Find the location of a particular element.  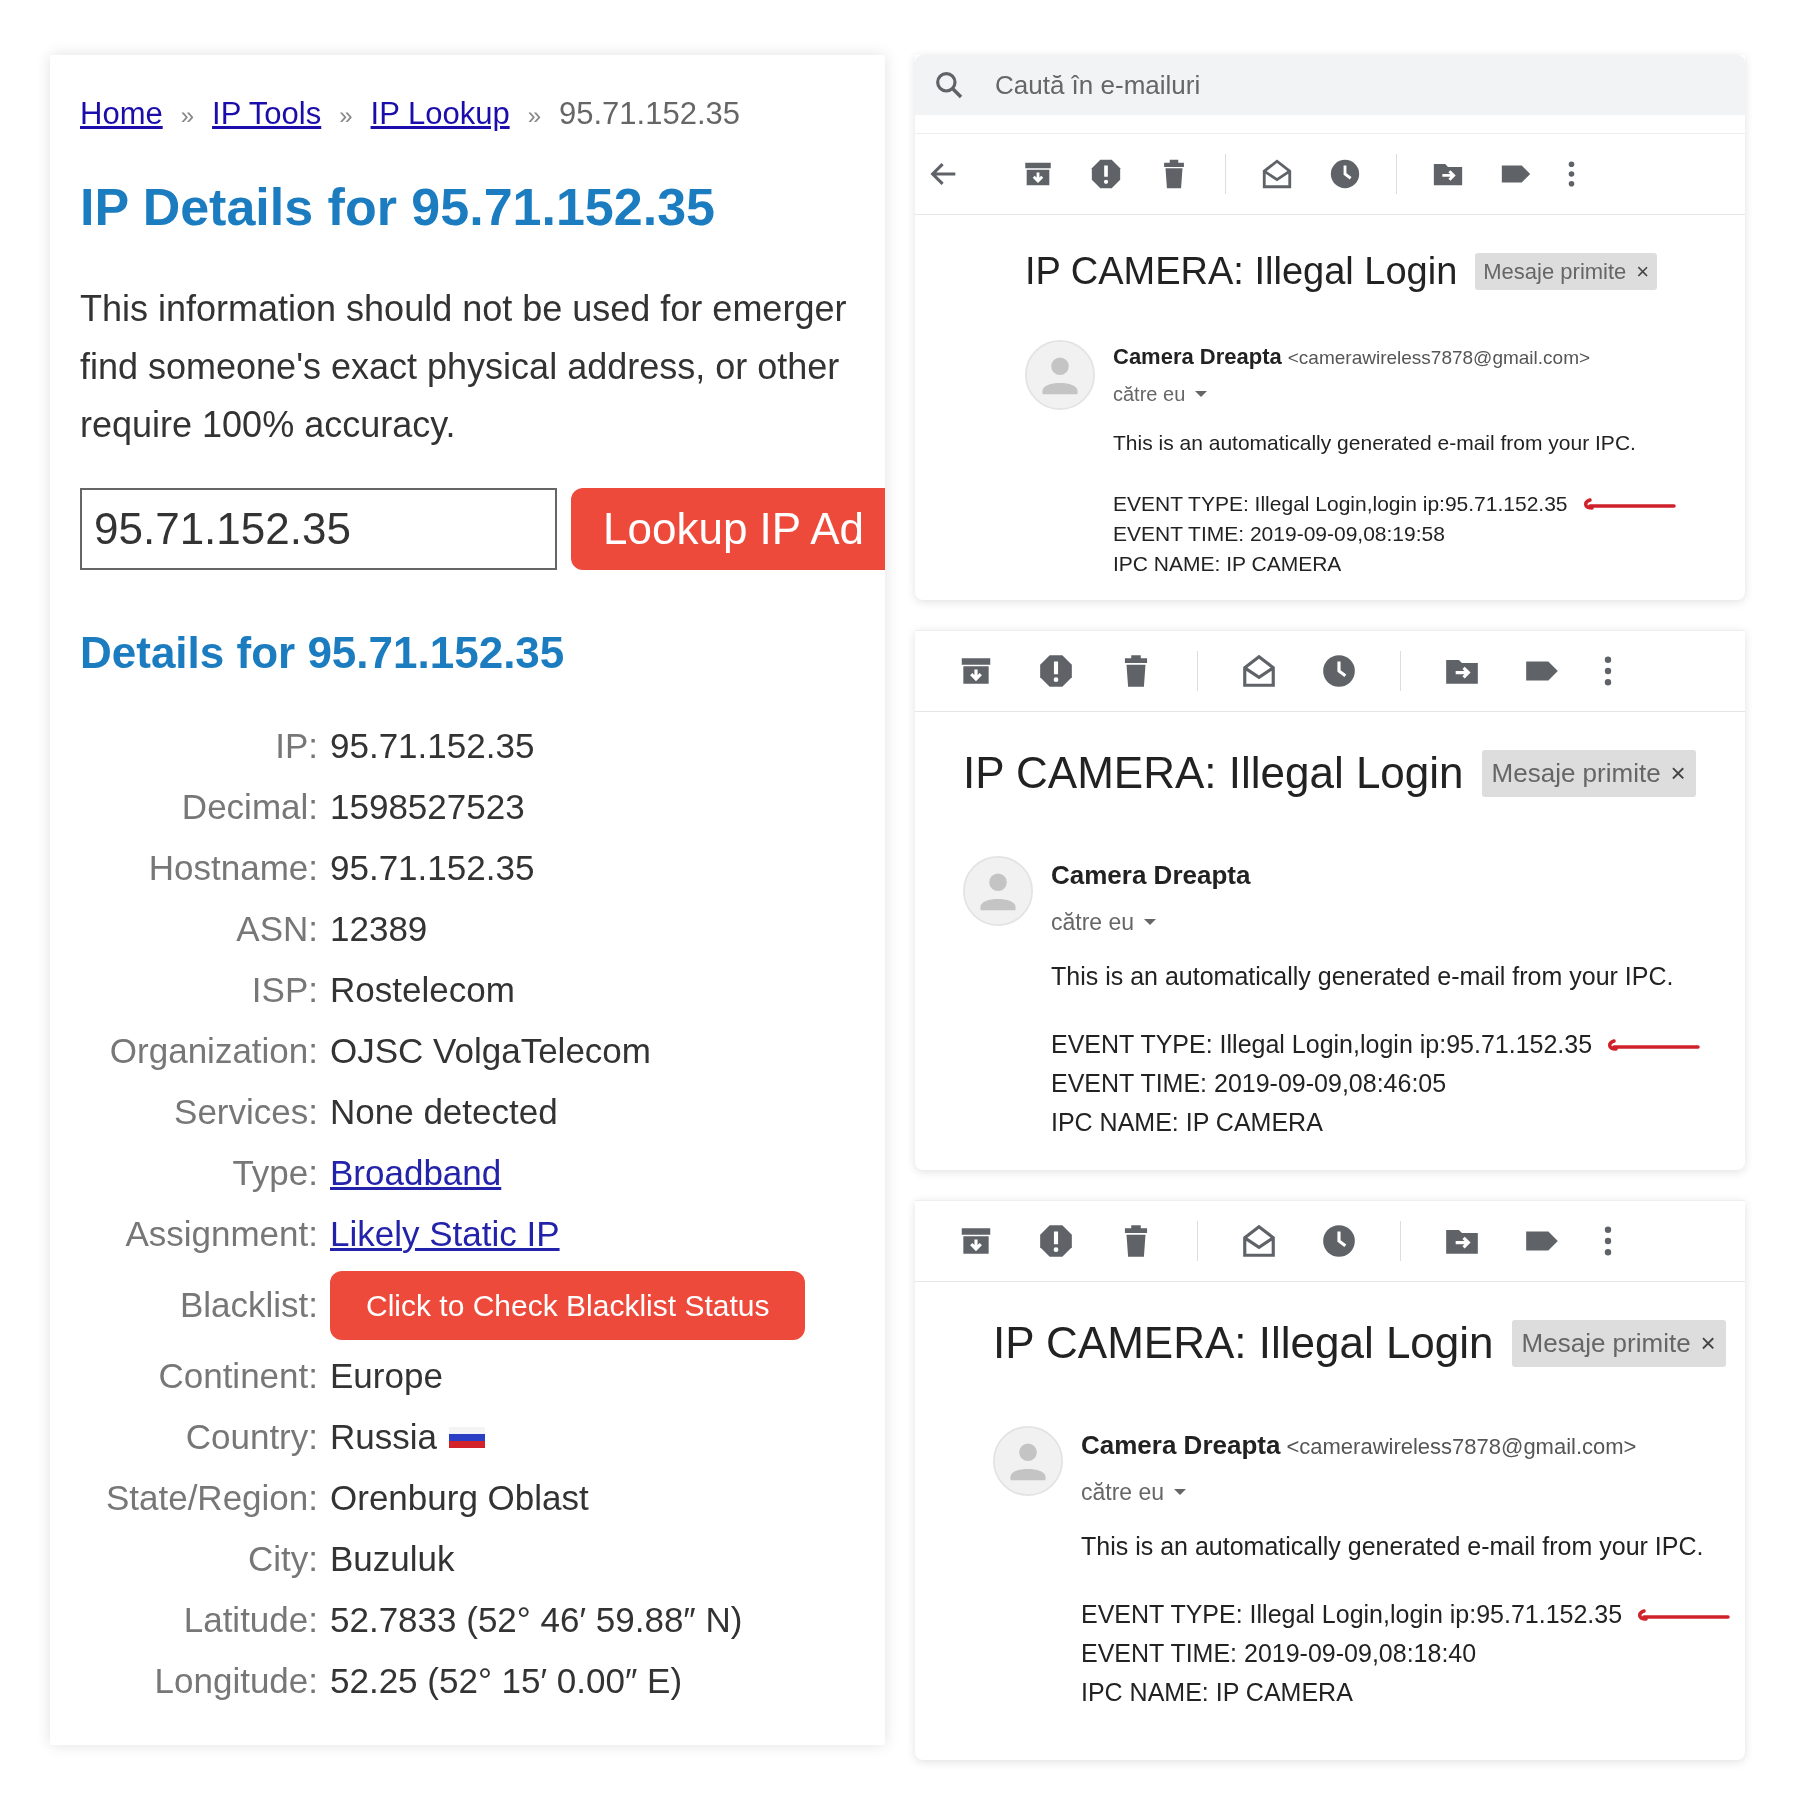

detail-label: Assignment: is located at coordinates (221, 1233).